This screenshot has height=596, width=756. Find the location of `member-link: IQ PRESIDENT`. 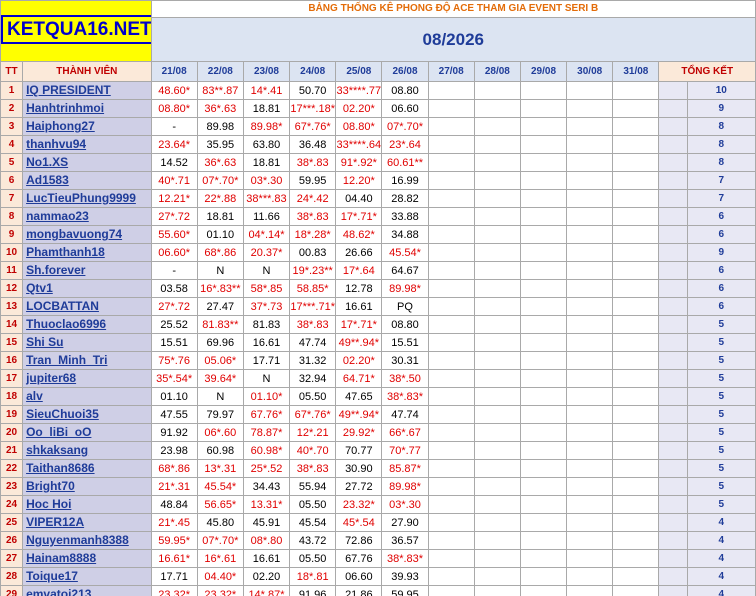

member-link: IQ PRESIDENT is located at coordinates (68, 90).